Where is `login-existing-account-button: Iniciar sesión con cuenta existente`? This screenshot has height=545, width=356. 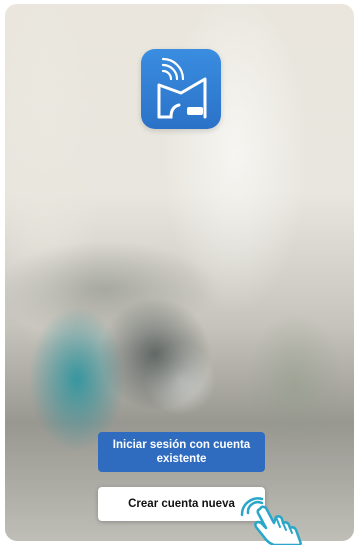
login-existing-account-button: Iniciar sesión con cuenta existente is located at coordinates (181, 452).